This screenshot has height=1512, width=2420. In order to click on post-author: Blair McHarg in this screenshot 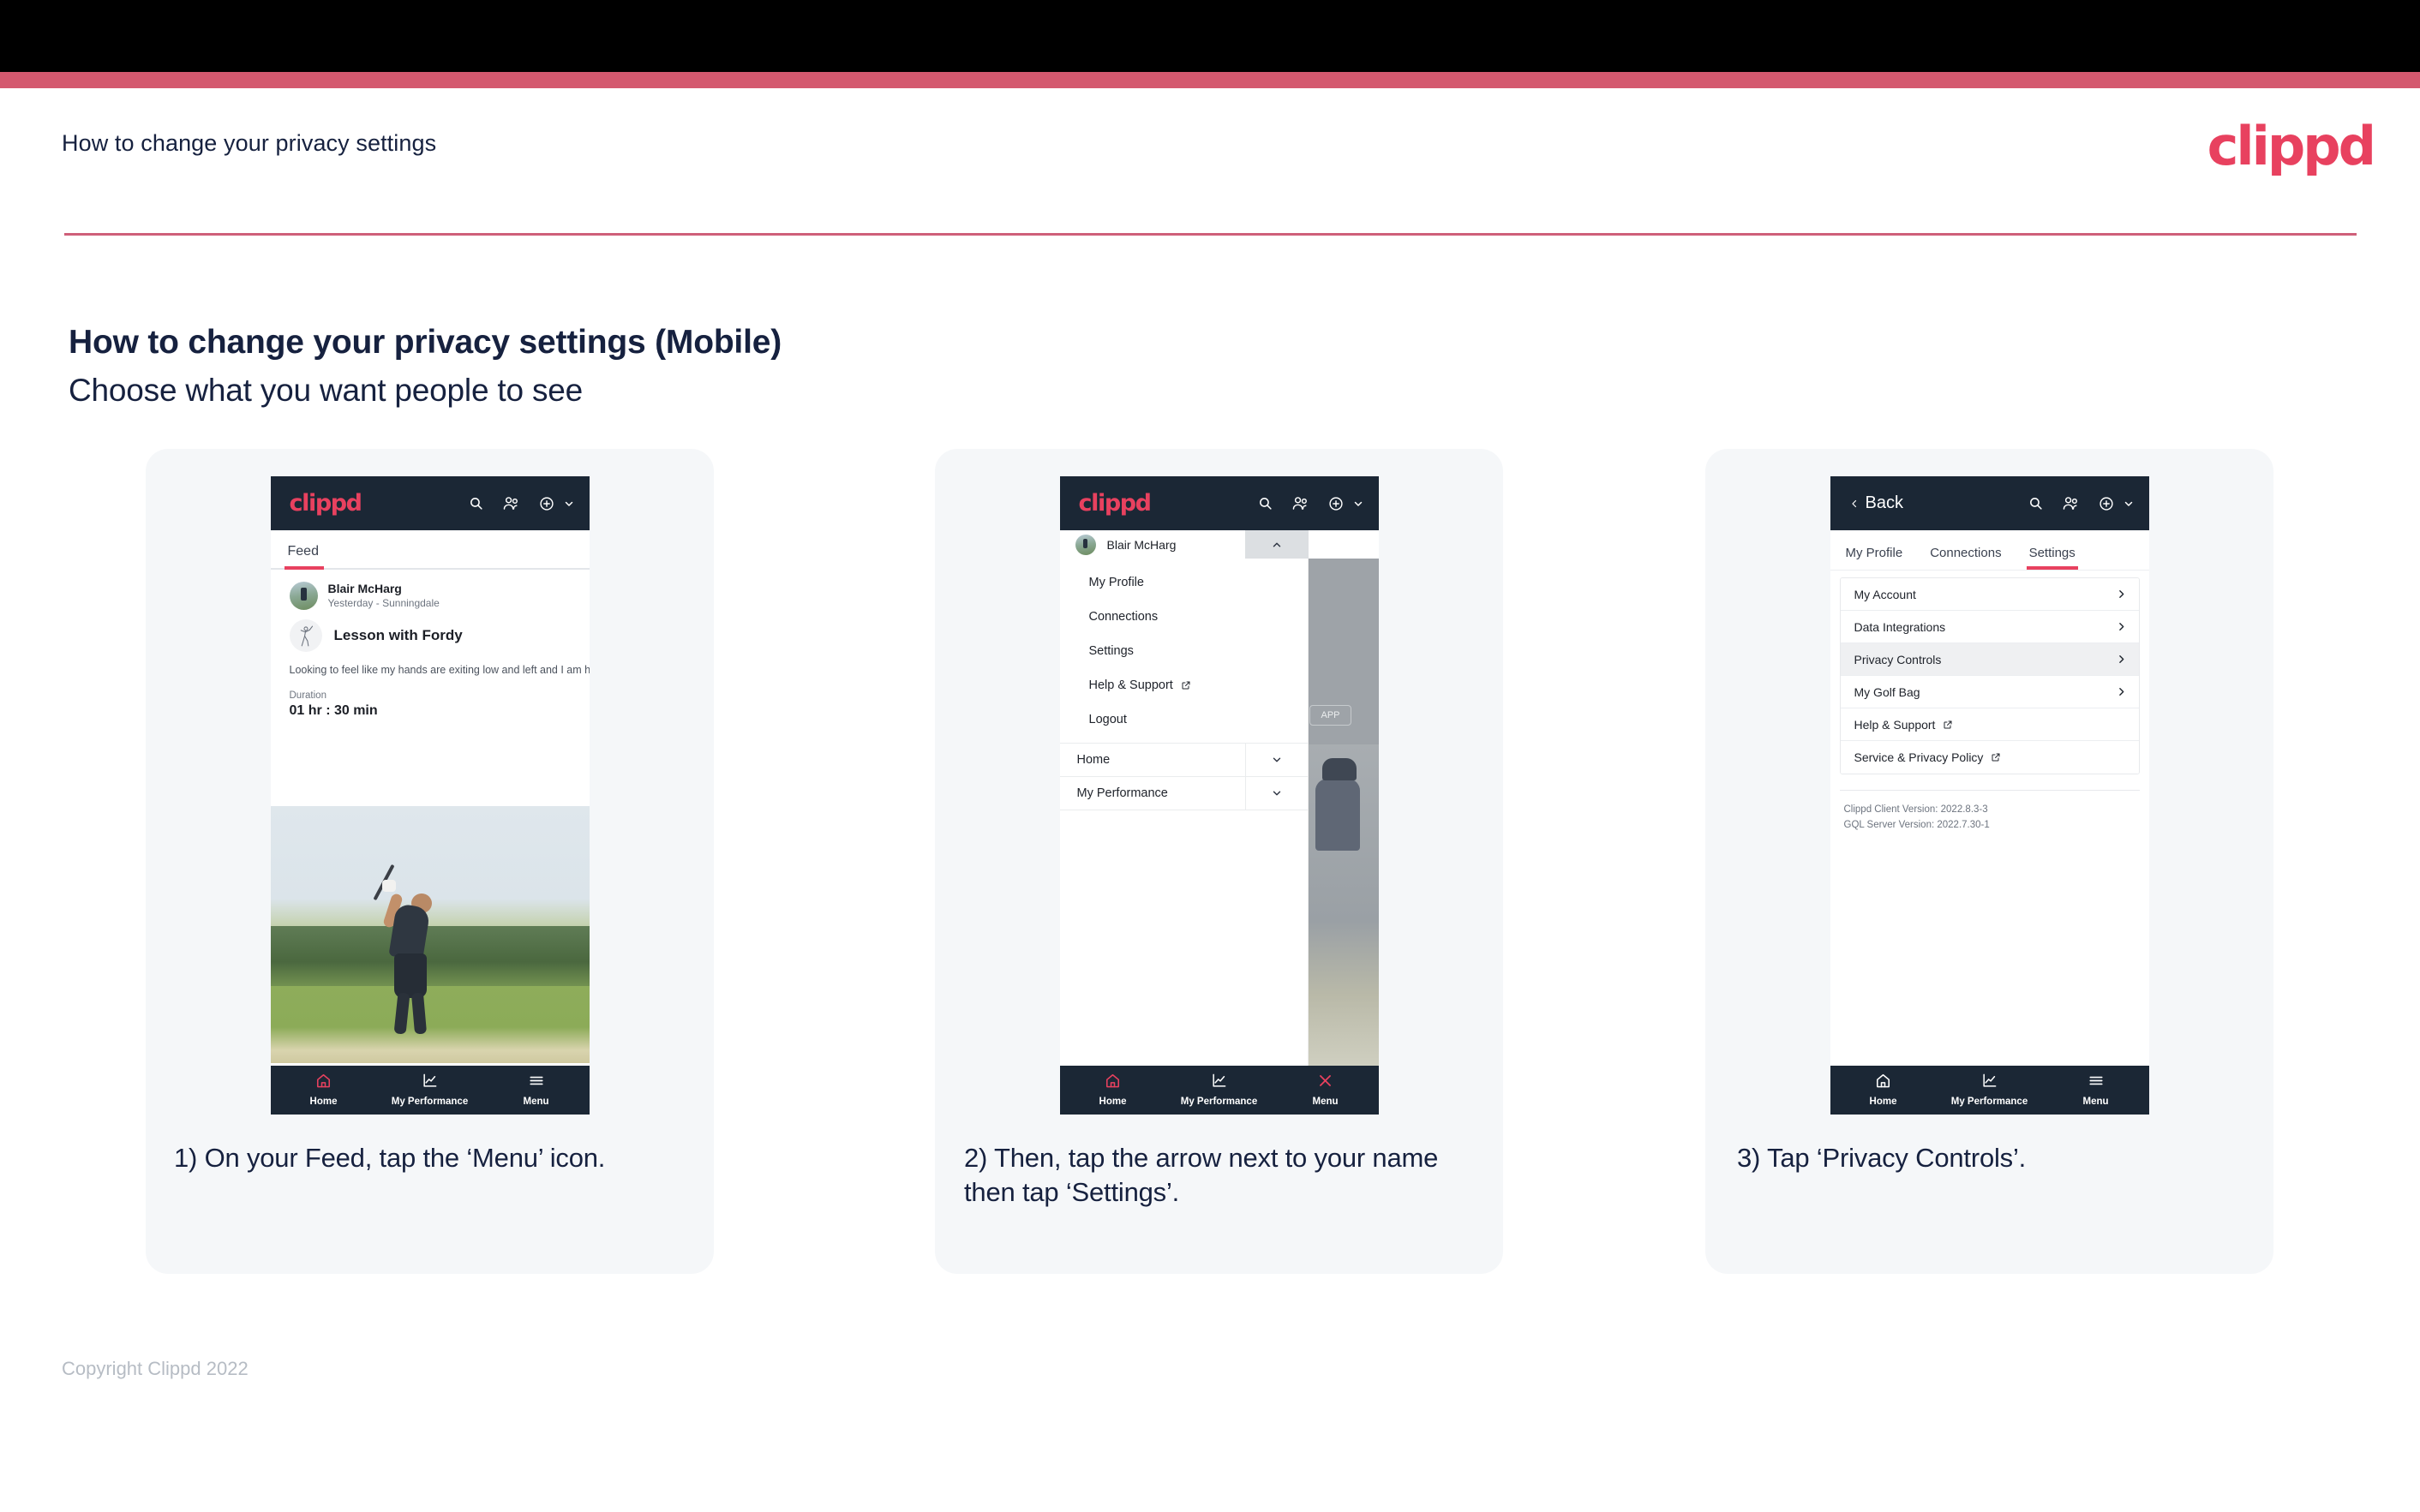, I will do `click(364, 588)`.